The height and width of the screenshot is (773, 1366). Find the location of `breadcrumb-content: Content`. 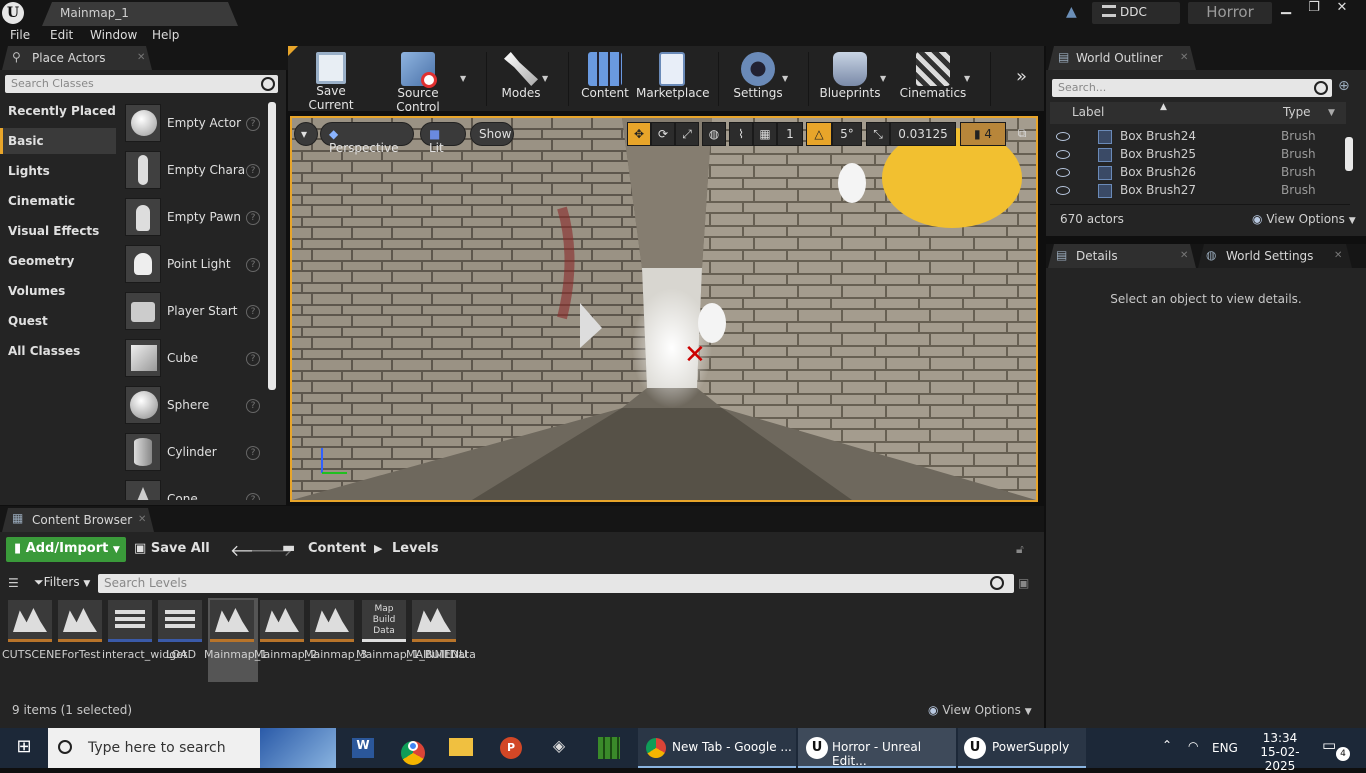

breadcrumb-content: Content is located at coordinates (337, 548).